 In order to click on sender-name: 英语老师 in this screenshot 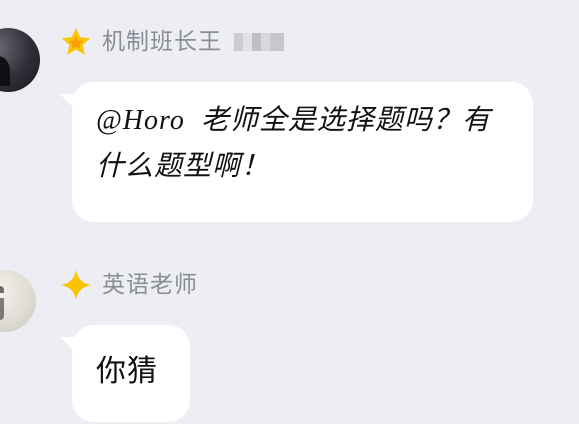, I will do `click(150, 285)`.